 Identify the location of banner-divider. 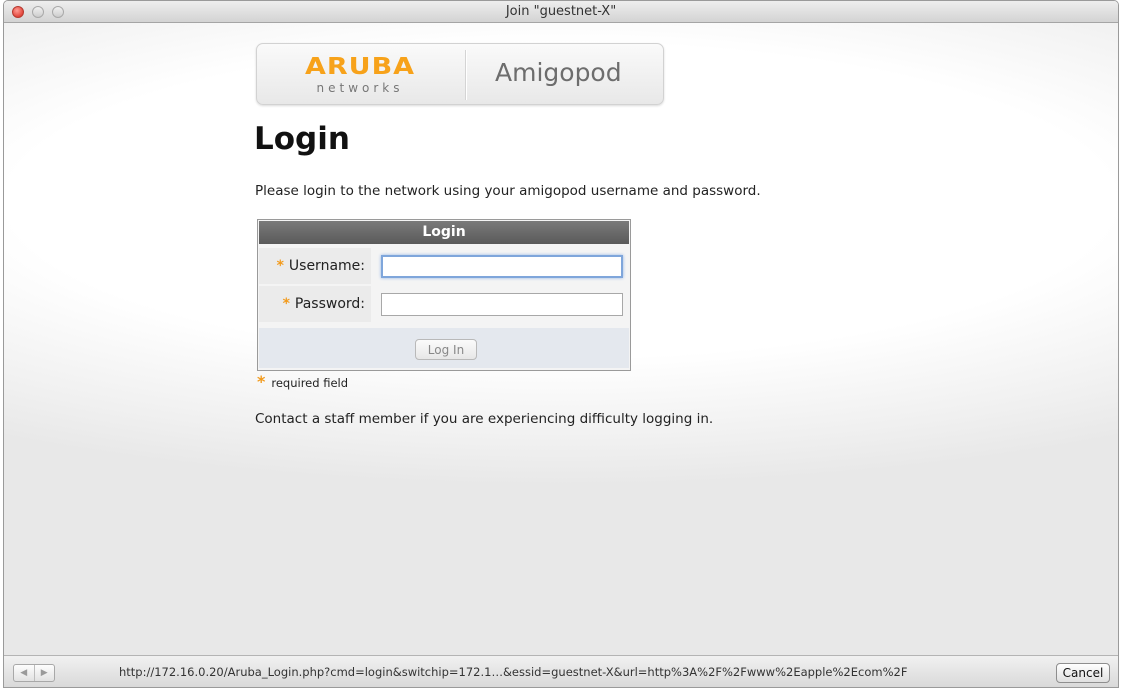
(465, 75).